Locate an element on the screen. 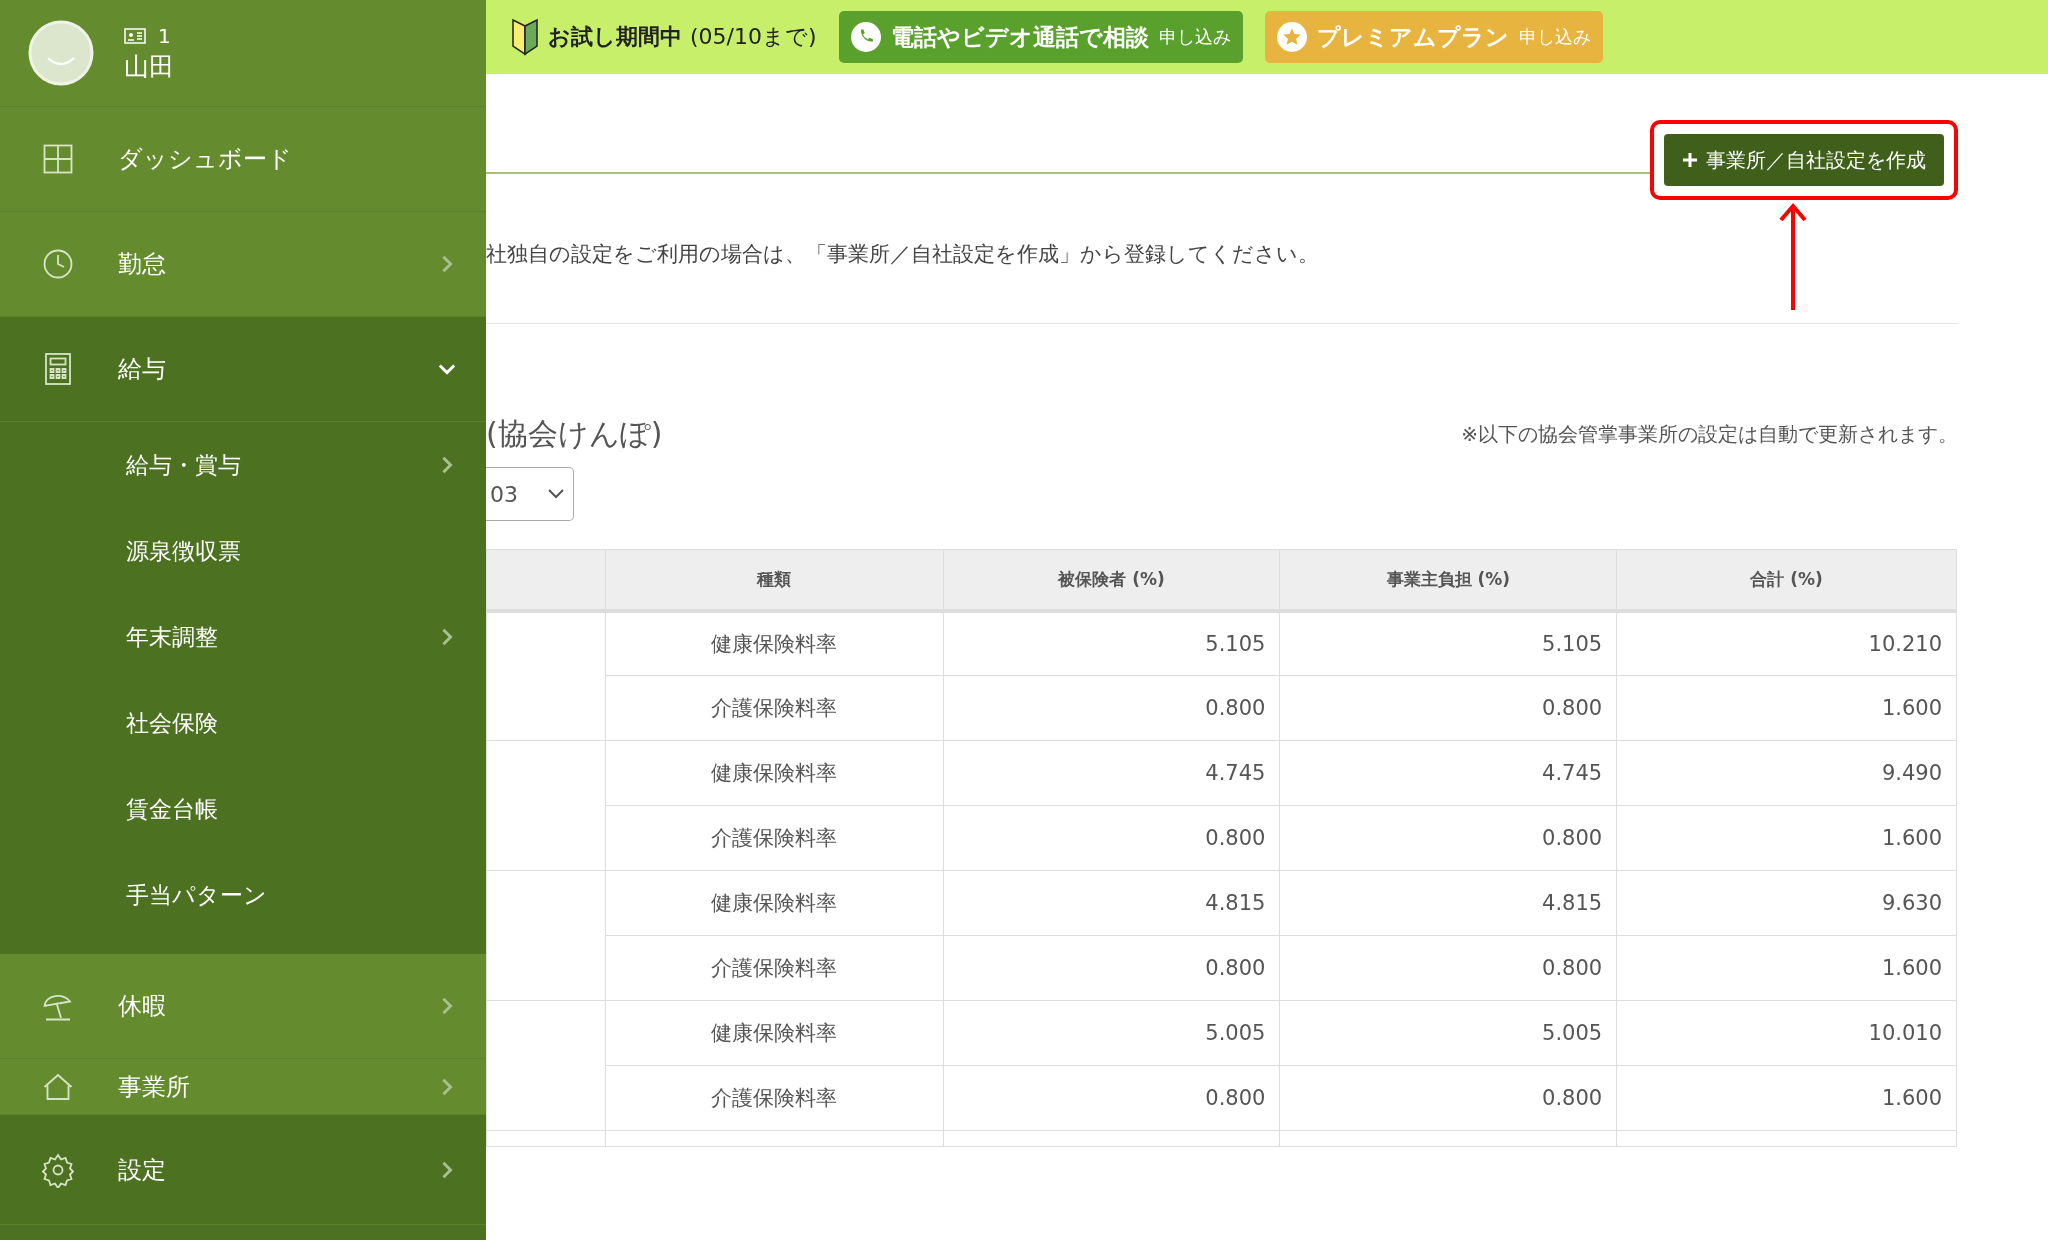 The width and height of the screenshot is (2048, 1240). trial-period: (05/10まで) is located at coordinates (753, 37).